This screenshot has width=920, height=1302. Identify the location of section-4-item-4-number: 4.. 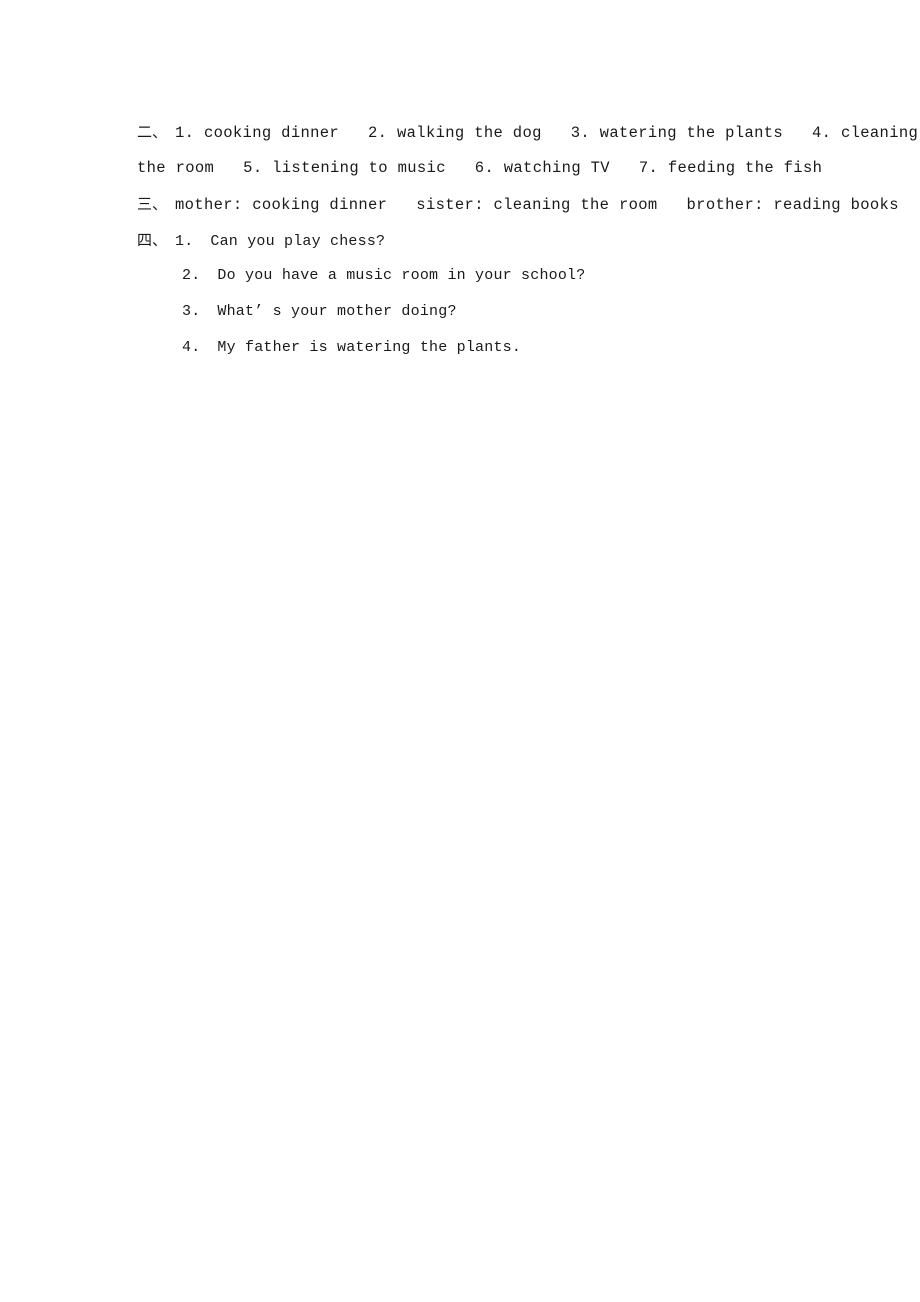
(191, 347).